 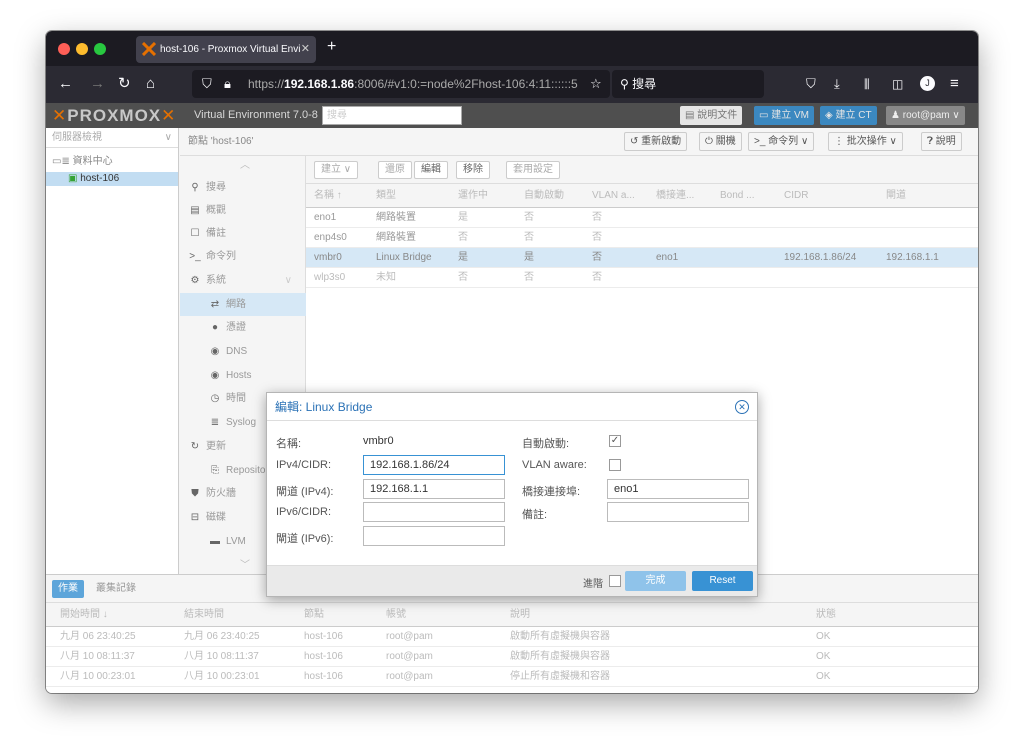 What do you see at coordinates (826, 615) in the screenshot?
I see `log-column-header: 狀態` at bounding box center [826, 615].